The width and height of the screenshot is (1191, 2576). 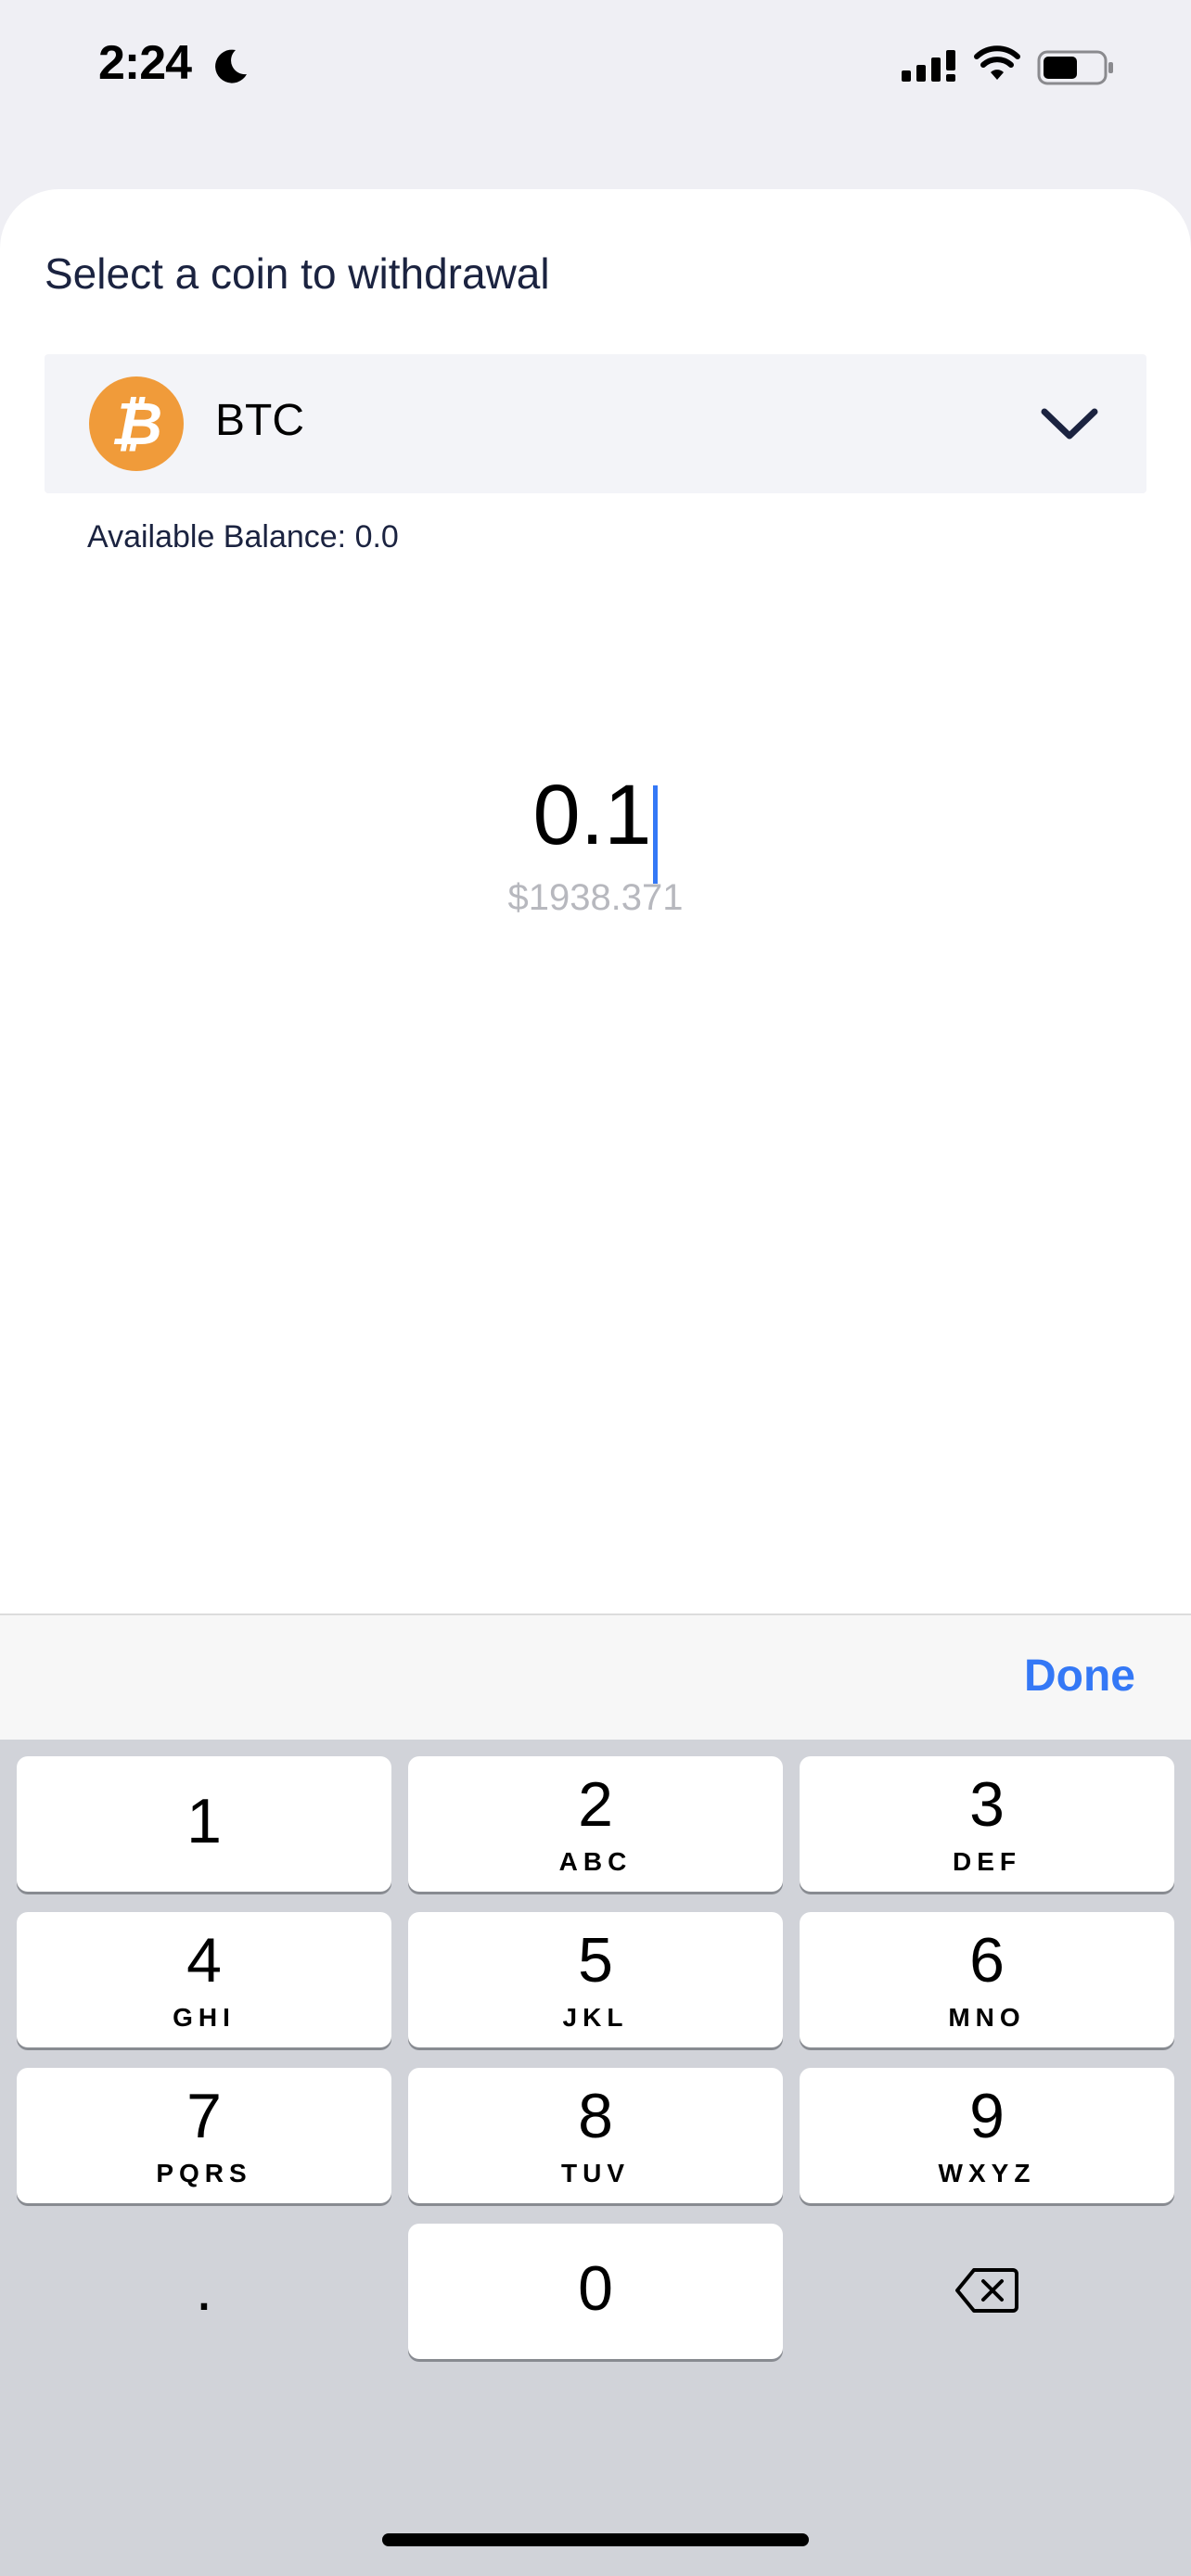 I want to click on key-digit: 3, so click(x=987, y=1805).